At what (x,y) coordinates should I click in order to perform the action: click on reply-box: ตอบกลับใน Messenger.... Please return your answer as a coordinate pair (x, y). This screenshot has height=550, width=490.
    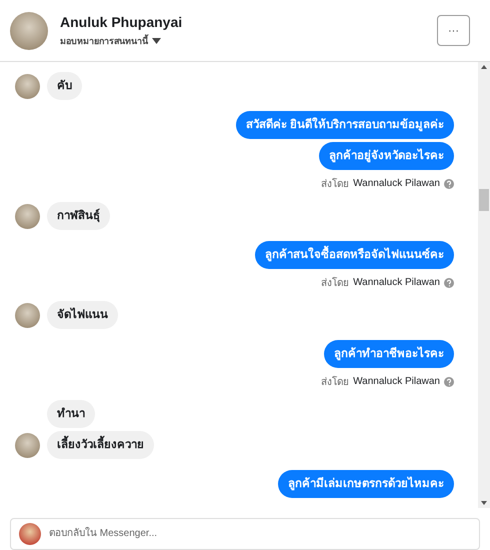
    Looking at the image, I should click on (245, 534).